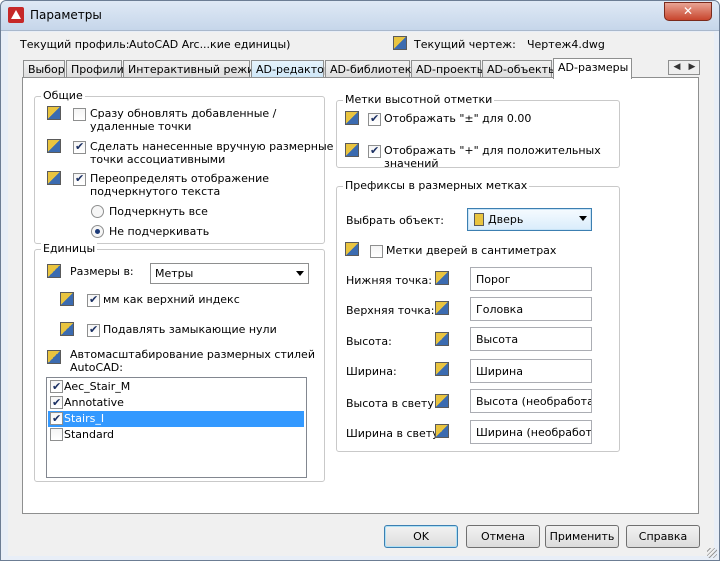 The width and height of the screenshot is (720, 561). I want to click on tab-interactive: Интерактивный режим, so click(193, 69).